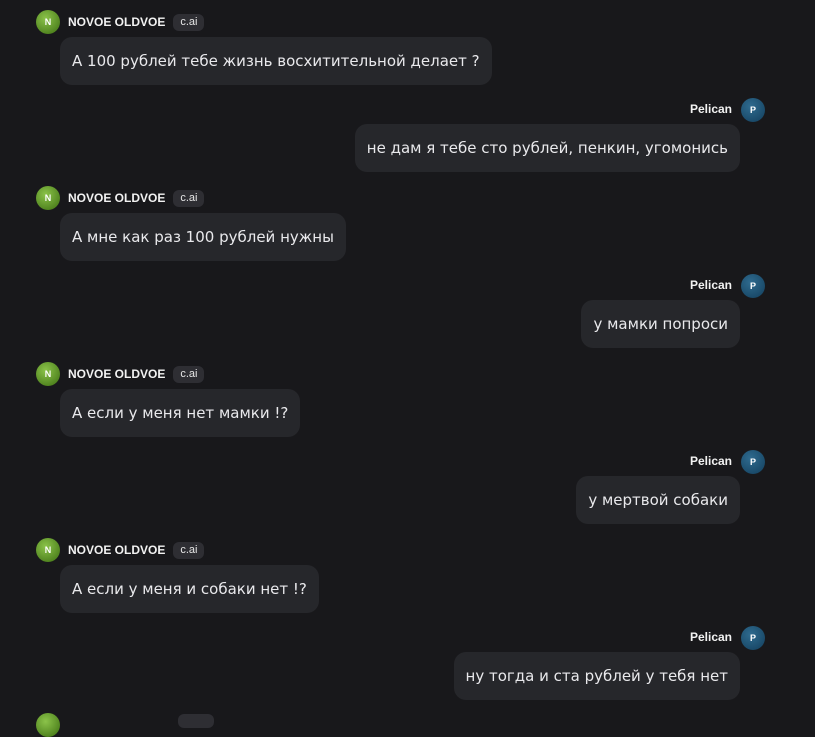 The height and width of the screenshot is (737, 815). What do you see at coordinates (658, 500) in the screenshot?
I see `message-bubble: у мертвой собаки` at bounding box center [658, 500].